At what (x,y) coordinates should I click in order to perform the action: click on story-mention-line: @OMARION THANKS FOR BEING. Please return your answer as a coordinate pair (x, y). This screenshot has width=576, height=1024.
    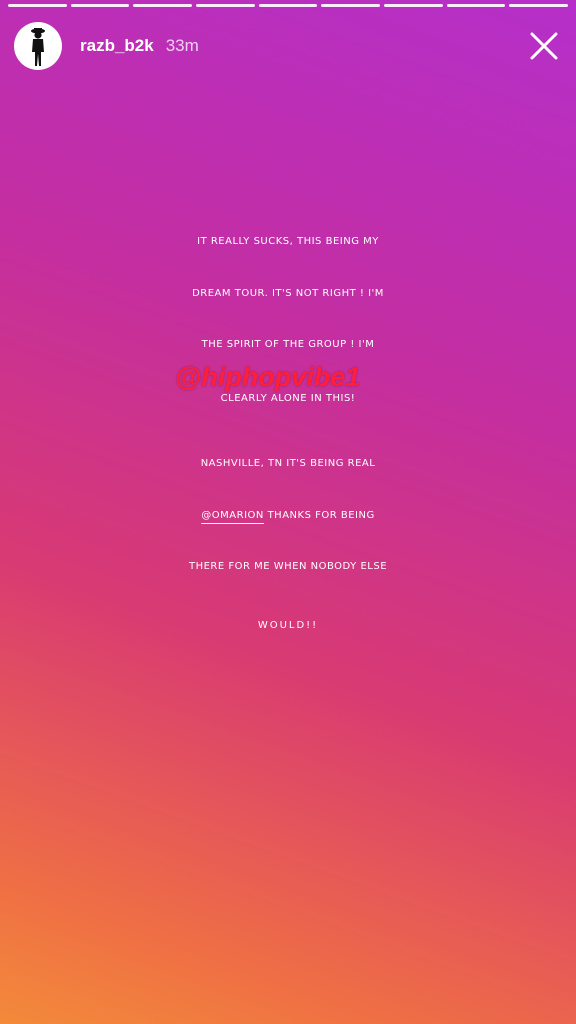
    Looking at the image, I should click on (288, 515).